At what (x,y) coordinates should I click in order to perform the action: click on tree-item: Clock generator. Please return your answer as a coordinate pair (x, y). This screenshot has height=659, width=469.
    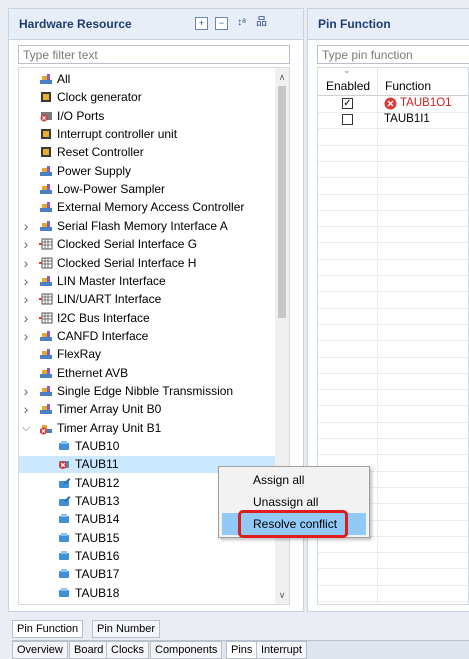
    Looking at the image, I should click on (147, 97).